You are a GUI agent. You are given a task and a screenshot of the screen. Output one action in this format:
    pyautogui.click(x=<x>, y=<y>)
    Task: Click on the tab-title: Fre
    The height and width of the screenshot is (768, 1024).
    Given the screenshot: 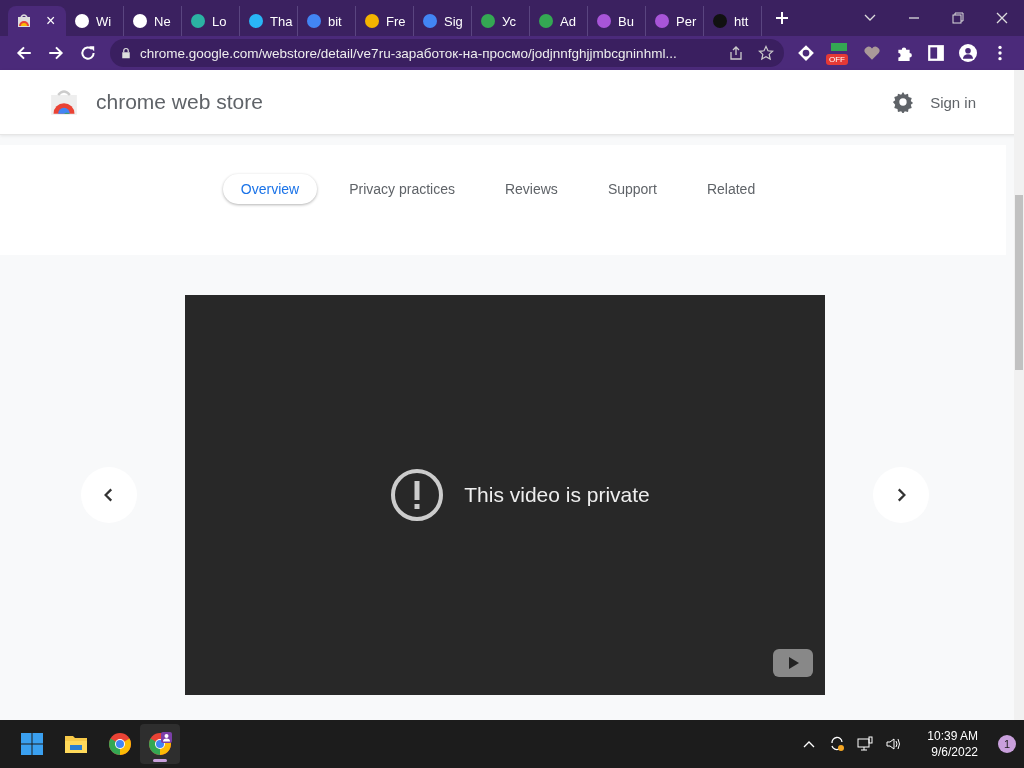 What is the action you would take?
    pyautogui.click(x=396, y=21)
    